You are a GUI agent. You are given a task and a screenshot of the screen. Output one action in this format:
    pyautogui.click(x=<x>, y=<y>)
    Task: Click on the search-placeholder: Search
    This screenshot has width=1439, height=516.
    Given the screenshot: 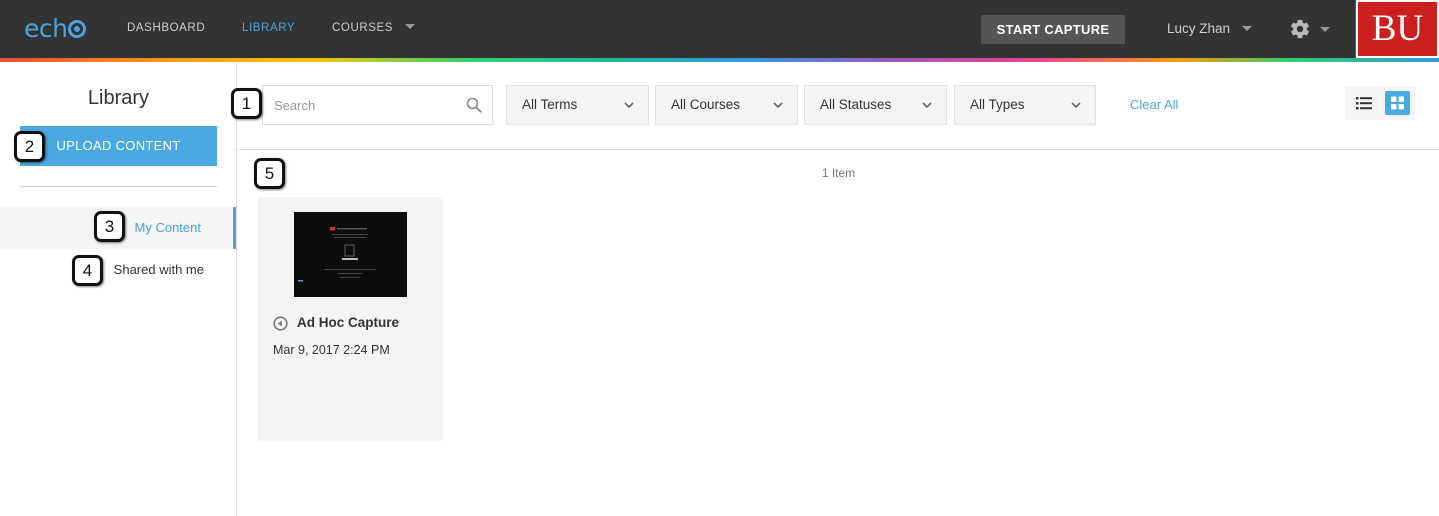 What is the action you would take?
    pyautogui.click(x=295, y=105)
    